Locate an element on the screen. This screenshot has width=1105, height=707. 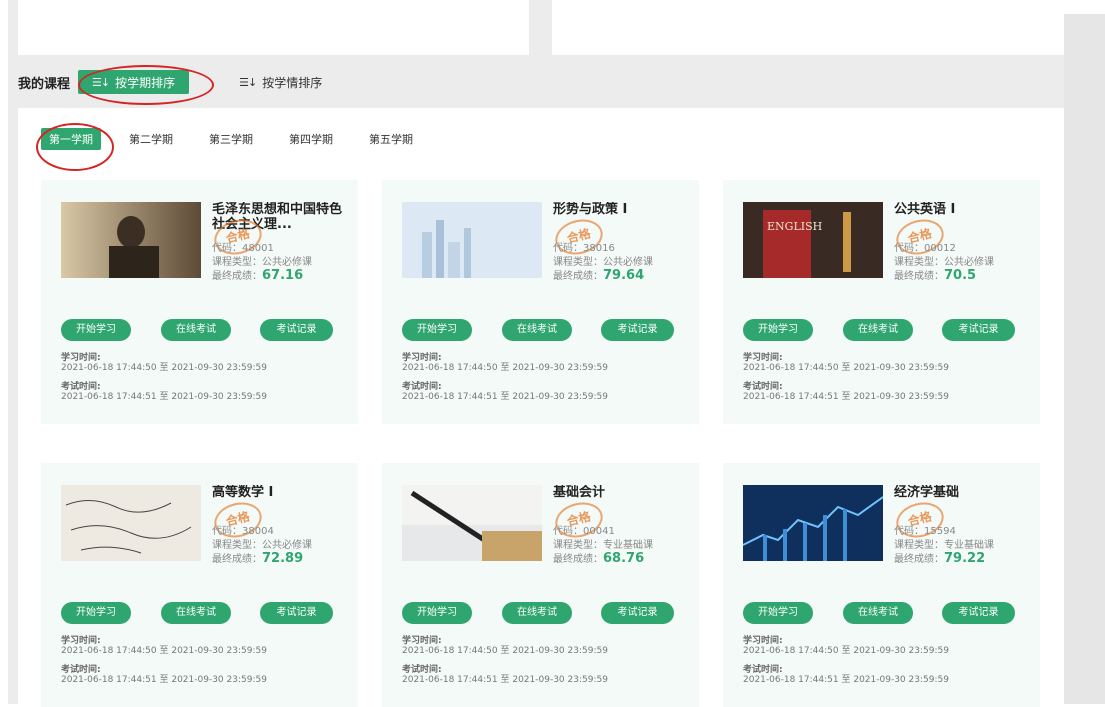
right-gutter is located at coordinates (1084, 359).